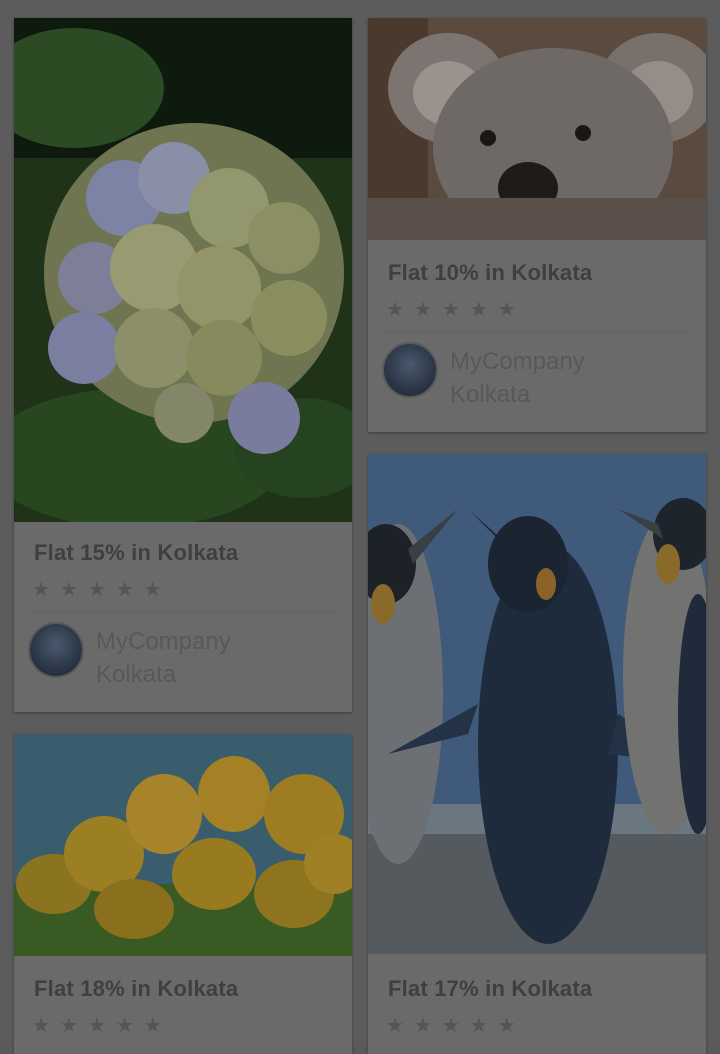 This screenshot has height=1054, width=720. I want to click on offer-title: Flat 17% in Kolkata, so click(490, 988).